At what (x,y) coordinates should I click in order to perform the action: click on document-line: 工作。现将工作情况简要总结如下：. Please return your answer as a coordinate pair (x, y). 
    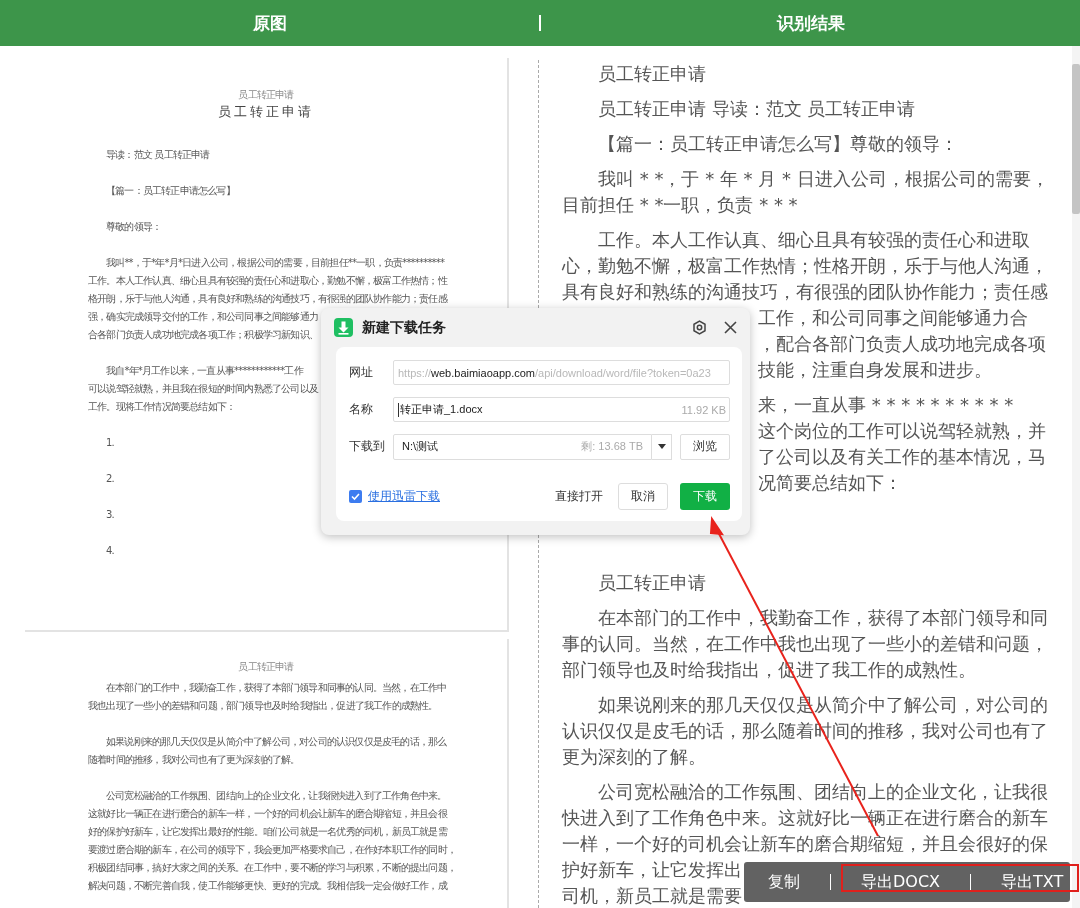
    Looking at the image, I should click on (162, 407).